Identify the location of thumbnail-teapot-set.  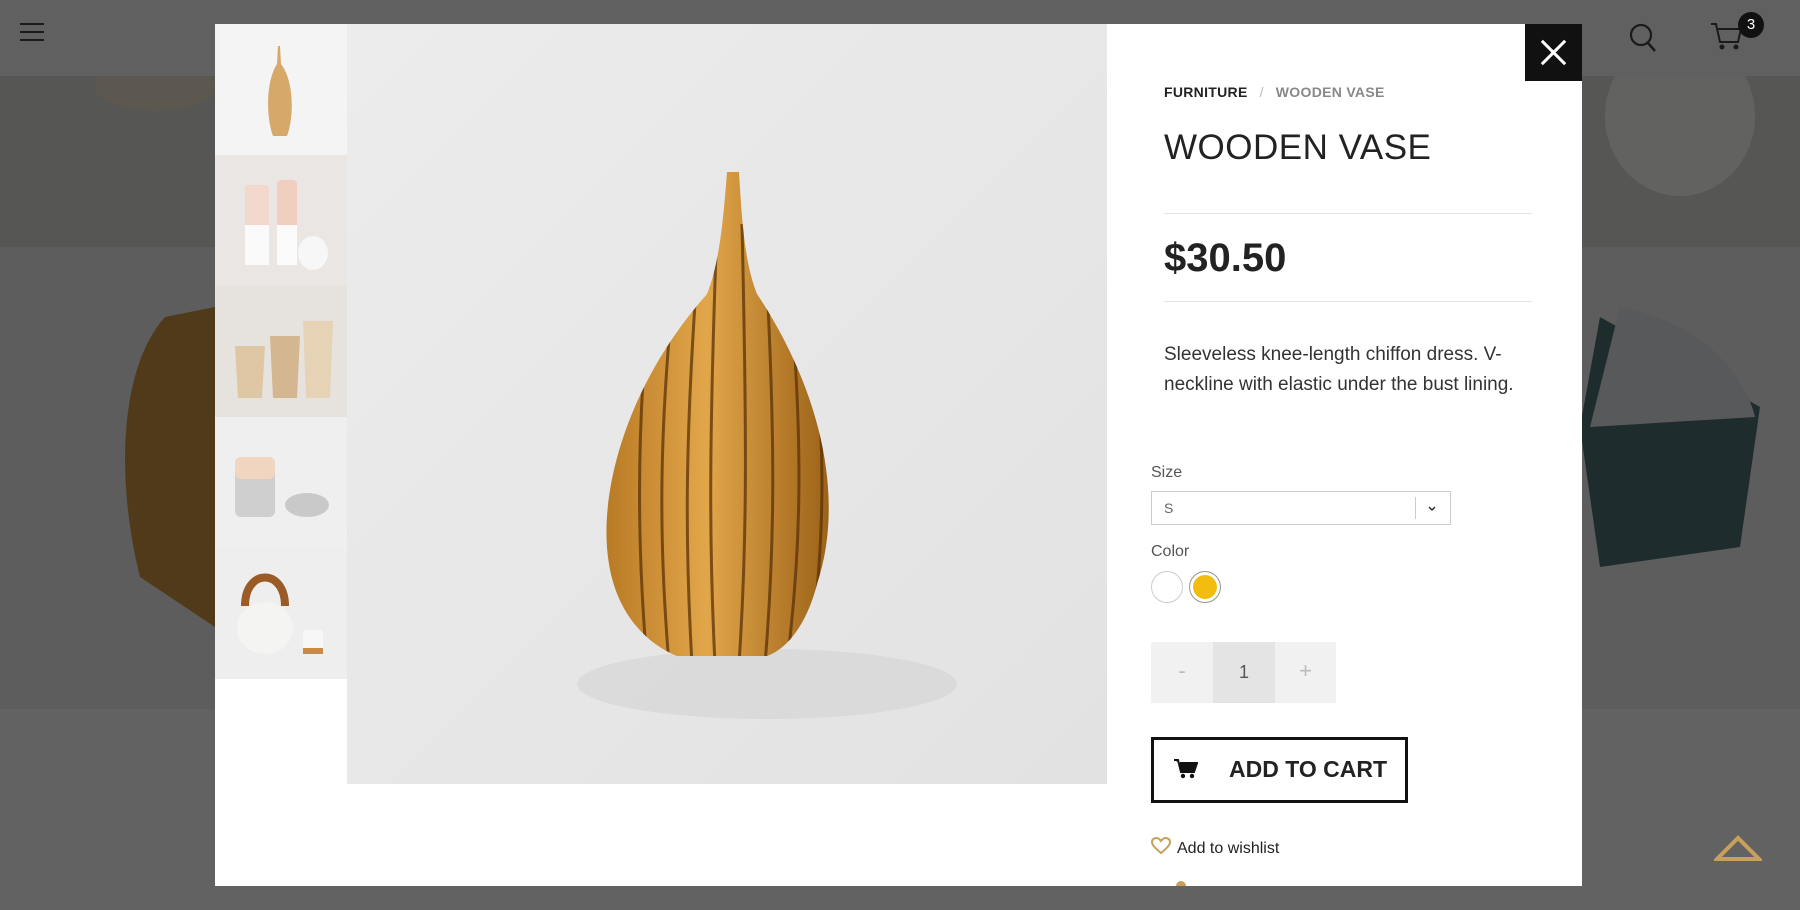
(281, 613).